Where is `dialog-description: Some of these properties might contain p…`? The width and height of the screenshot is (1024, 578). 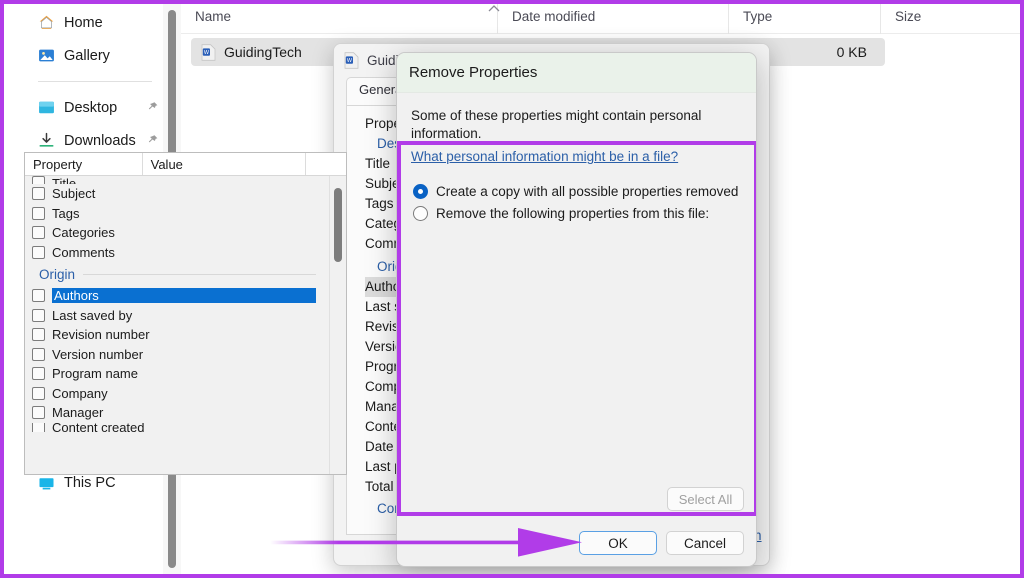 dialog-description: Some of these properties might contain p… is located at coordinates (556, 125).